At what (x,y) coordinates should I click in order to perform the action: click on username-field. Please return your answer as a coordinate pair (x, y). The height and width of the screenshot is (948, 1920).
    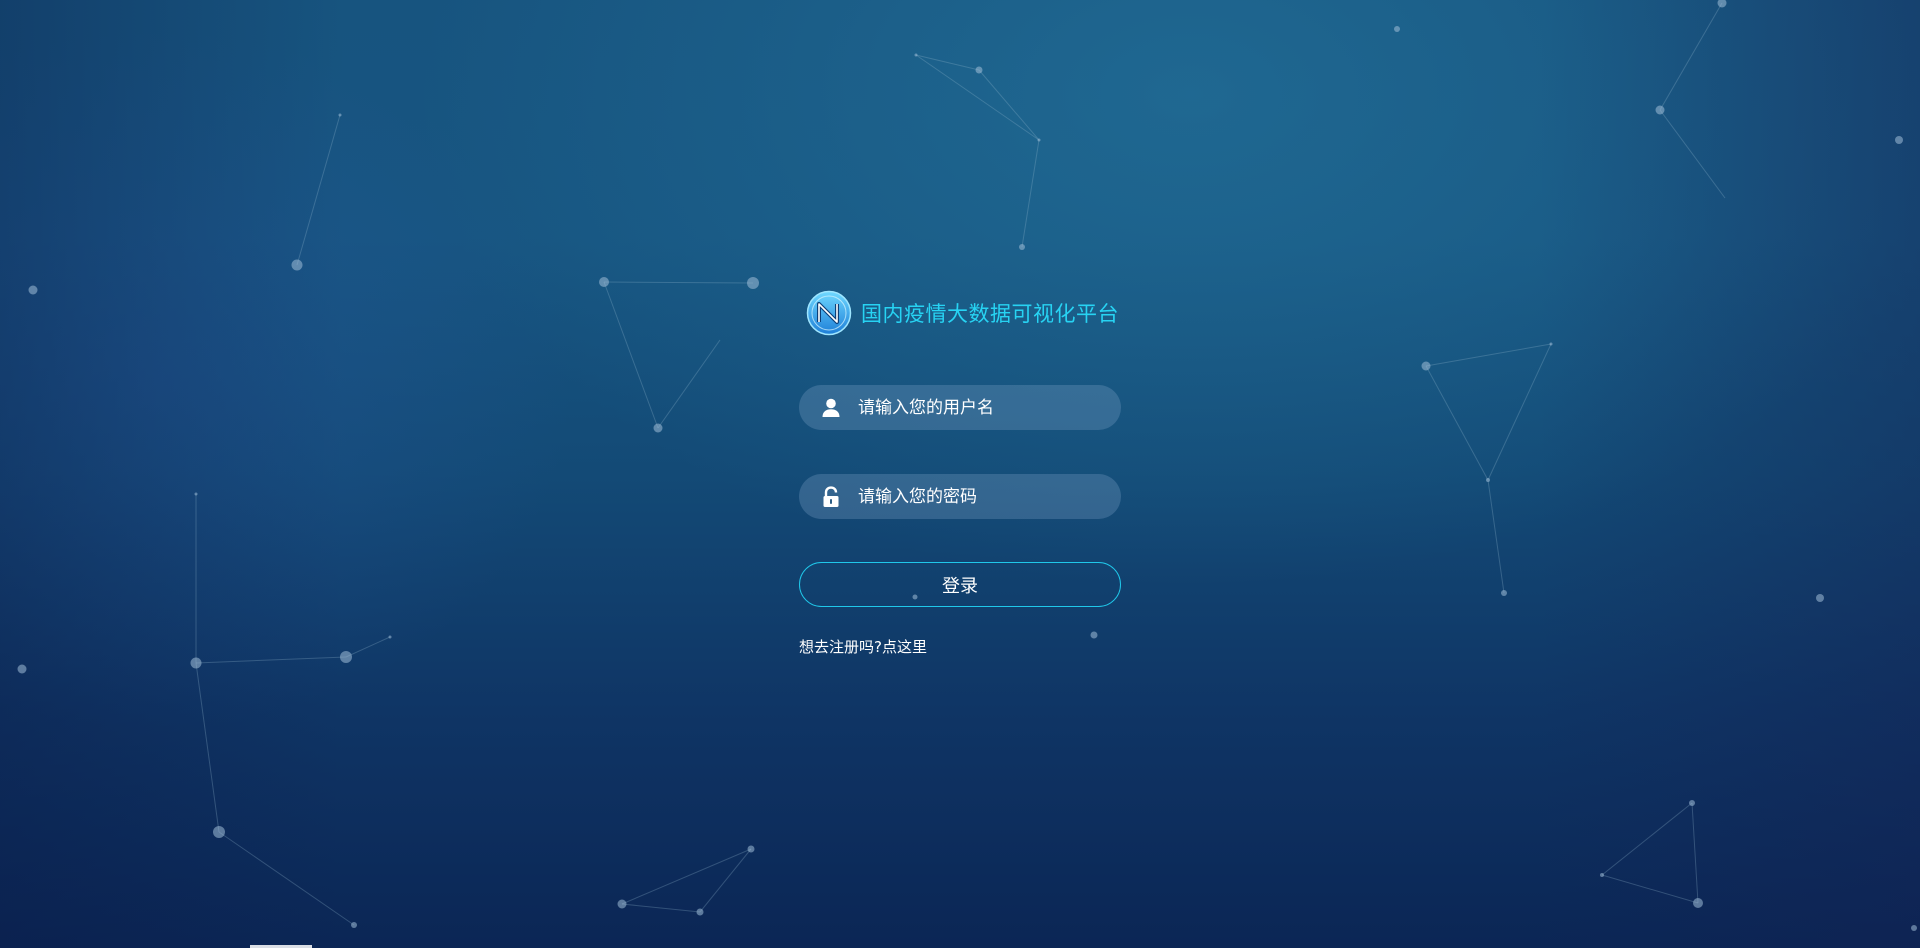
    Looking at the image, I should click on (960, 407).